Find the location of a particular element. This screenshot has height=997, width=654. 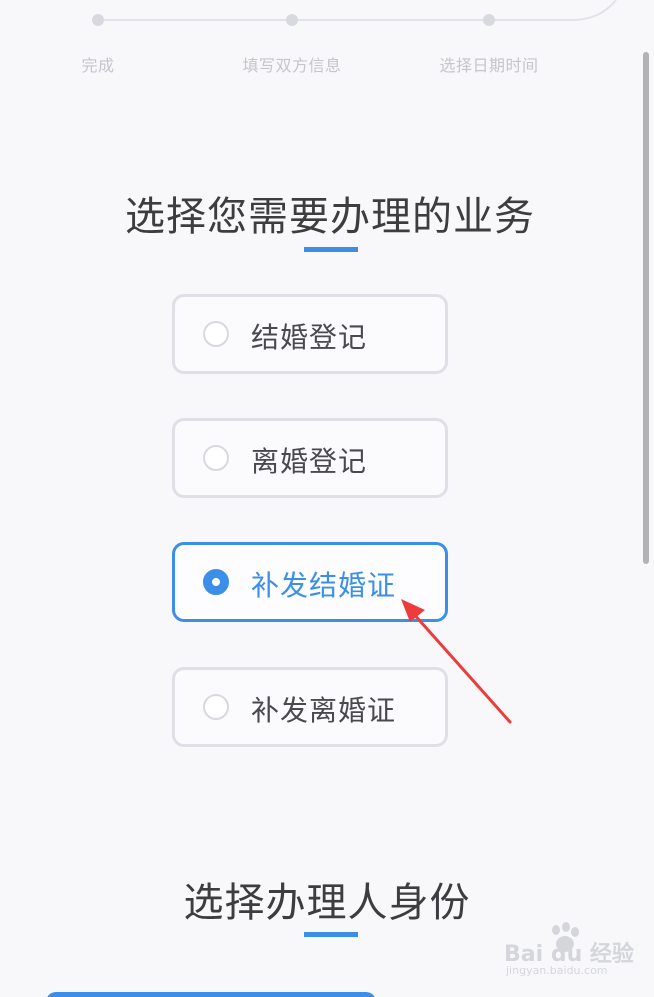

progress-stepper is located at coordinates (354, 13).